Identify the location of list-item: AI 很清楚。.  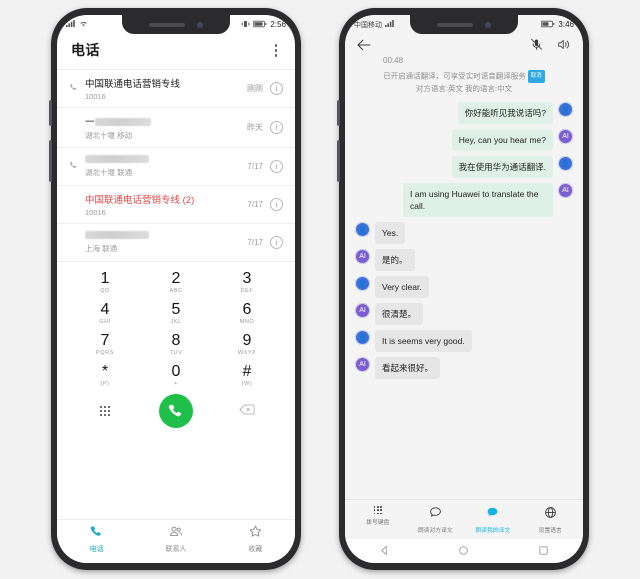
(464, 314).